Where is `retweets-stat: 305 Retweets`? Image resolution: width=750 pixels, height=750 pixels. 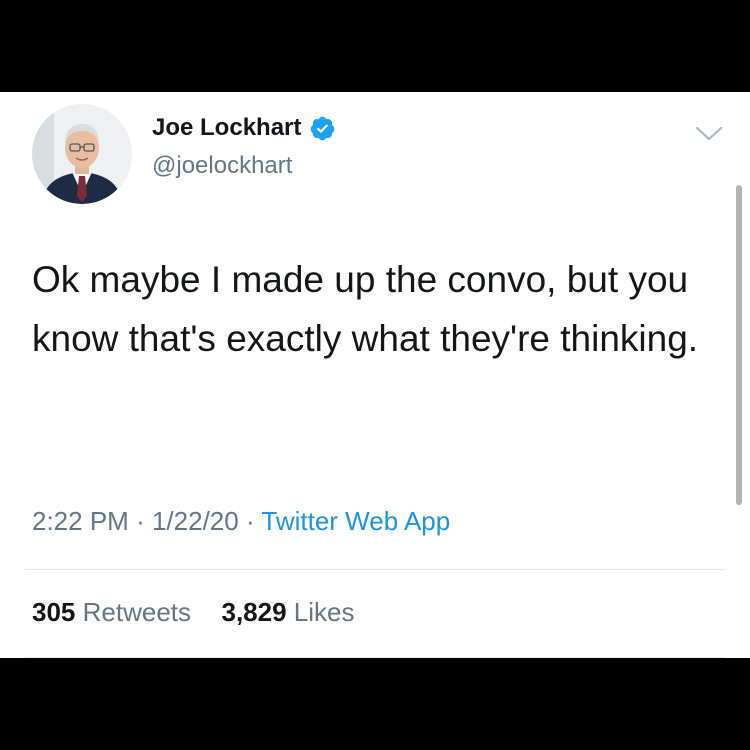 retweets-stat: 305 Retweets is located at coordinates (115, 612).